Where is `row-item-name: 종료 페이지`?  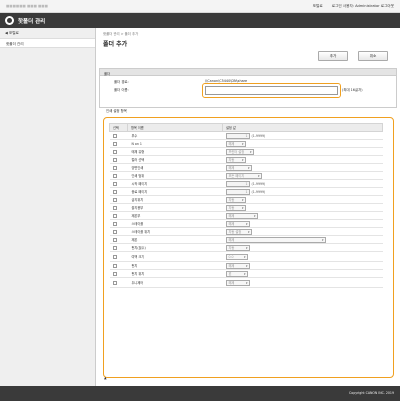
row-item-name: 종료 페이지 is located at coordinates (175, 191).